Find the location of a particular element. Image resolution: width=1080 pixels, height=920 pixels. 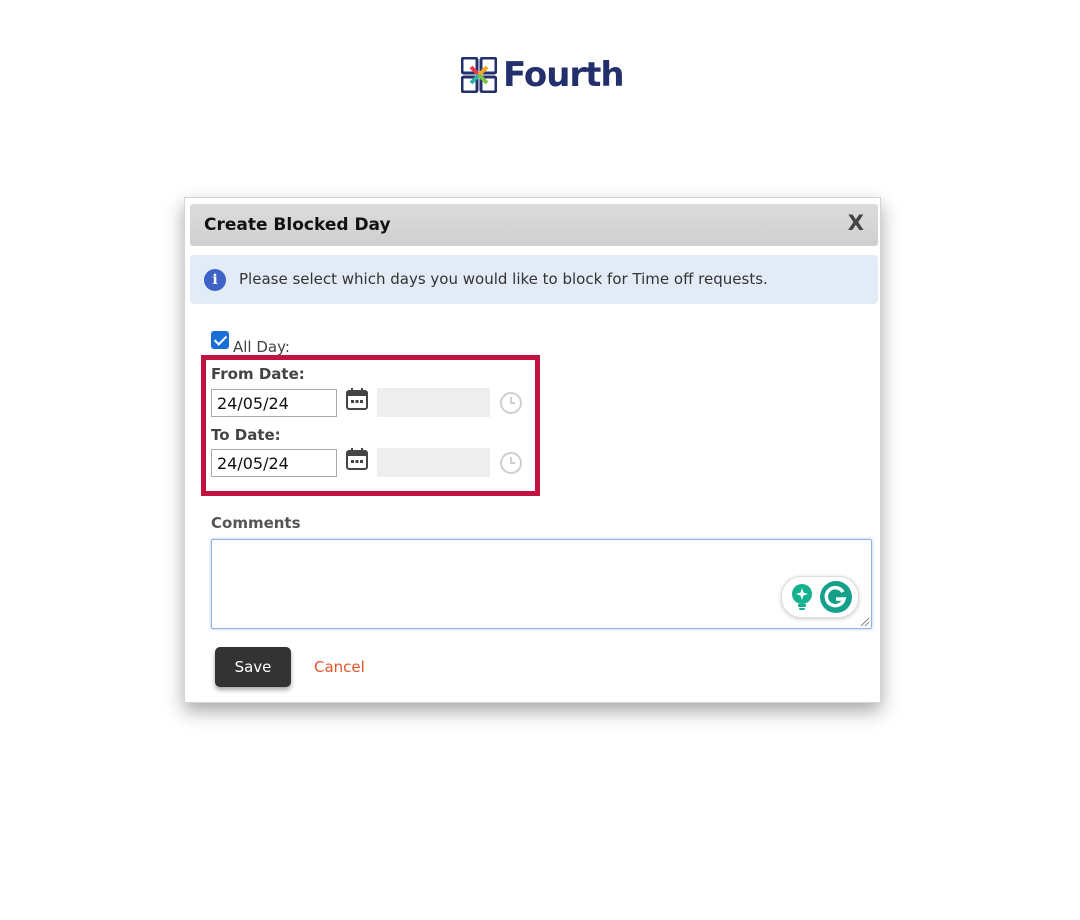

fourth-logo: Fourth is located at coordinates (543, 75).